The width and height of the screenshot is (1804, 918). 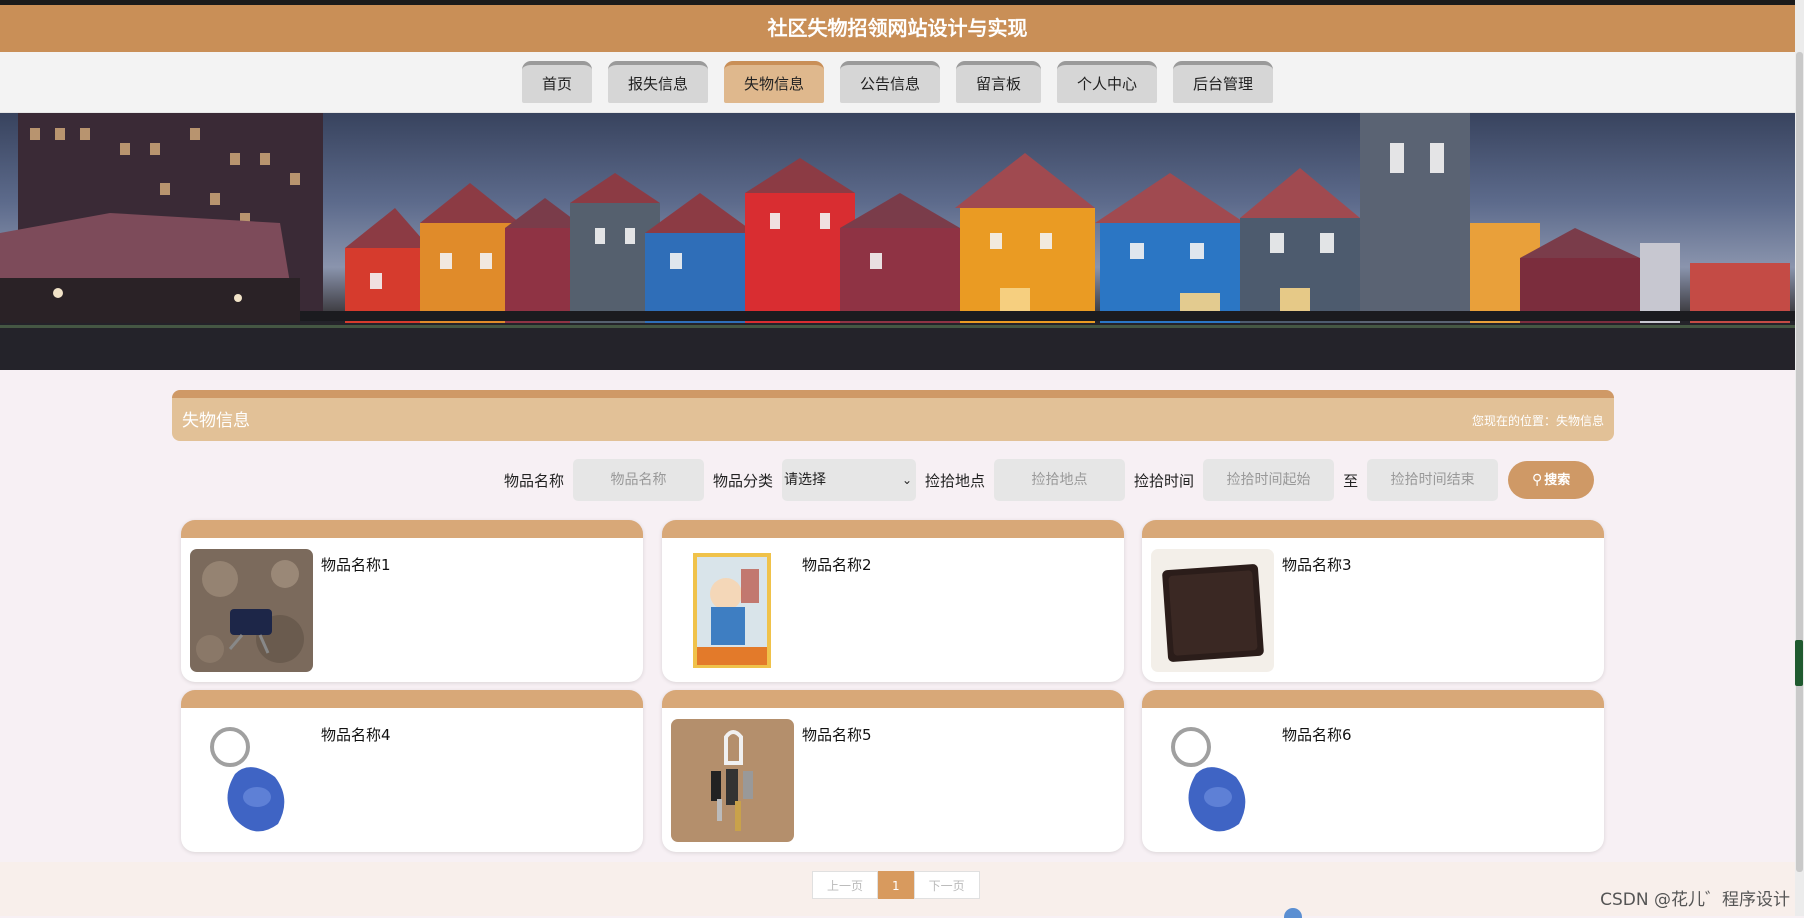 What do you see at coordinates (657, 82) in the screenshot?
I see `nav-lost-reports: 报失信息` at bounding box center [657, 82].